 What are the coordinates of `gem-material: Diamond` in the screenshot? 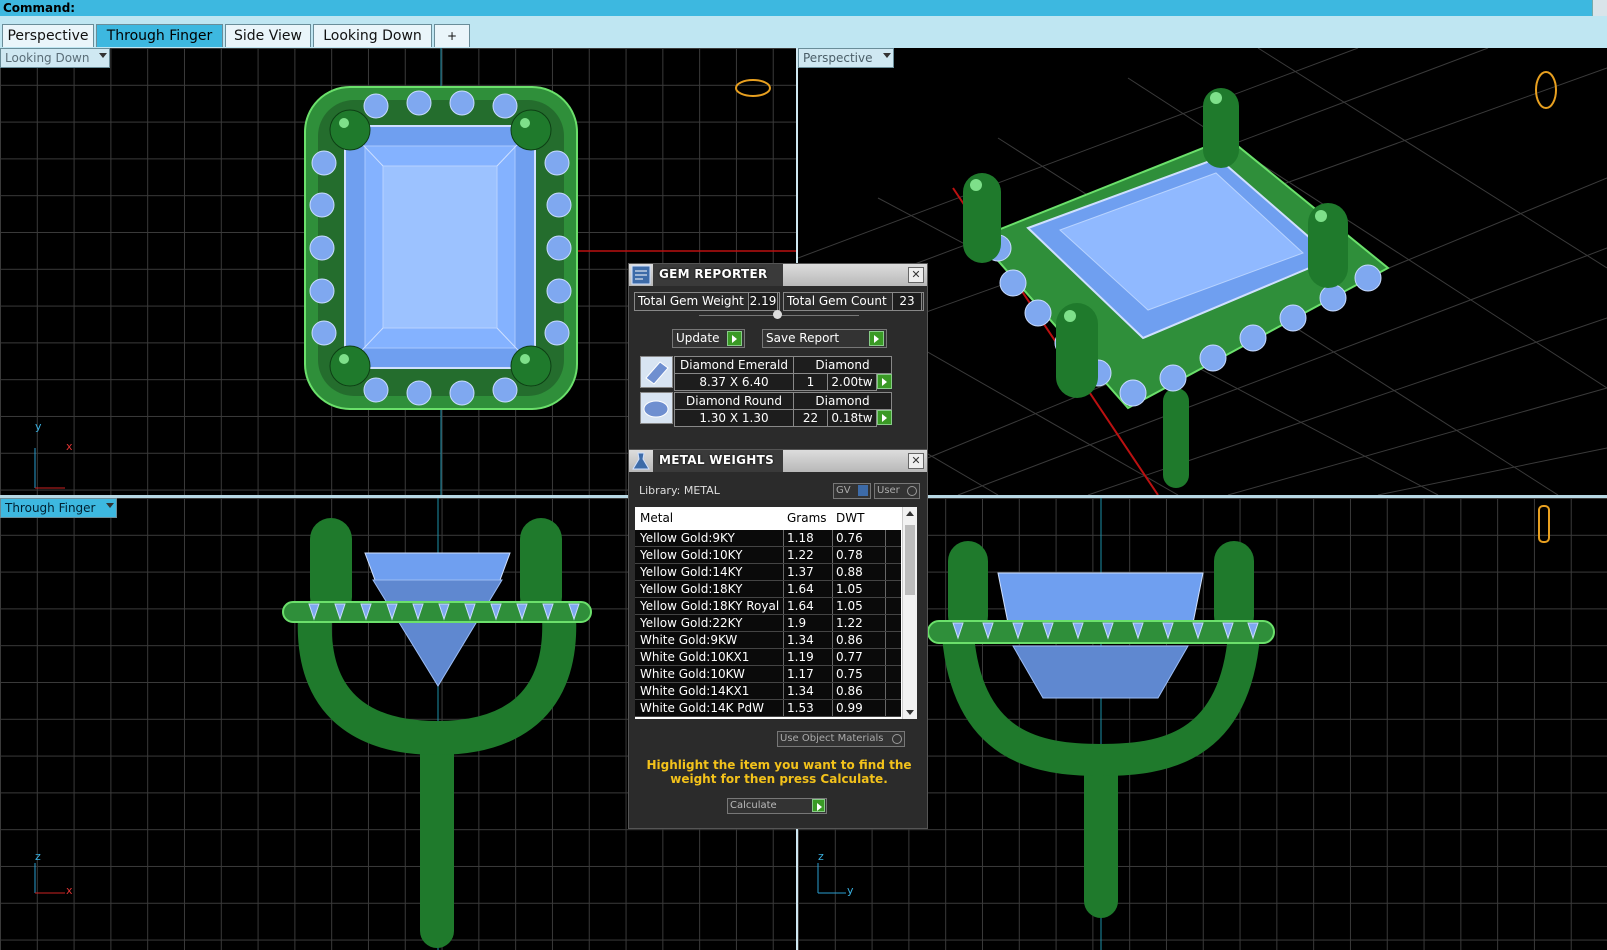 It's located at (842, 365).